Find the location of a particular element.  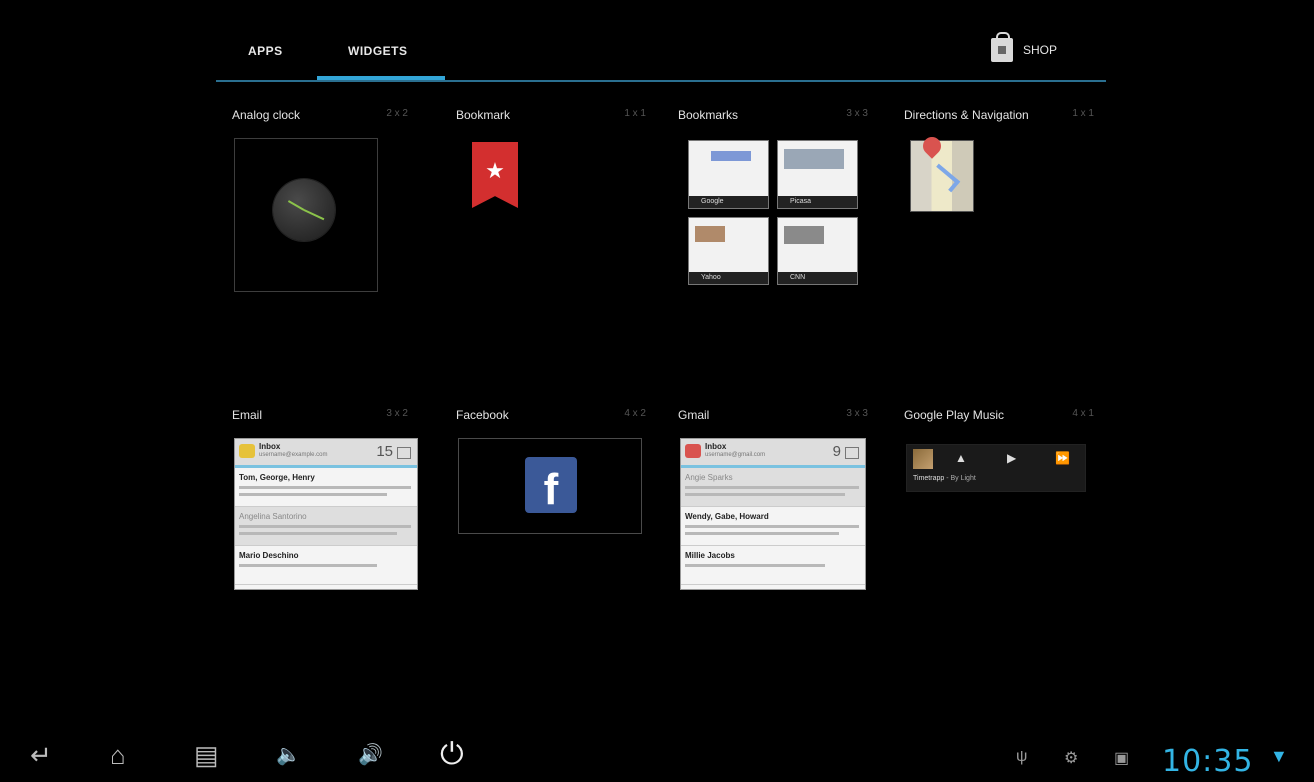

unread-count: 9 is located at coordinates (836, 451).